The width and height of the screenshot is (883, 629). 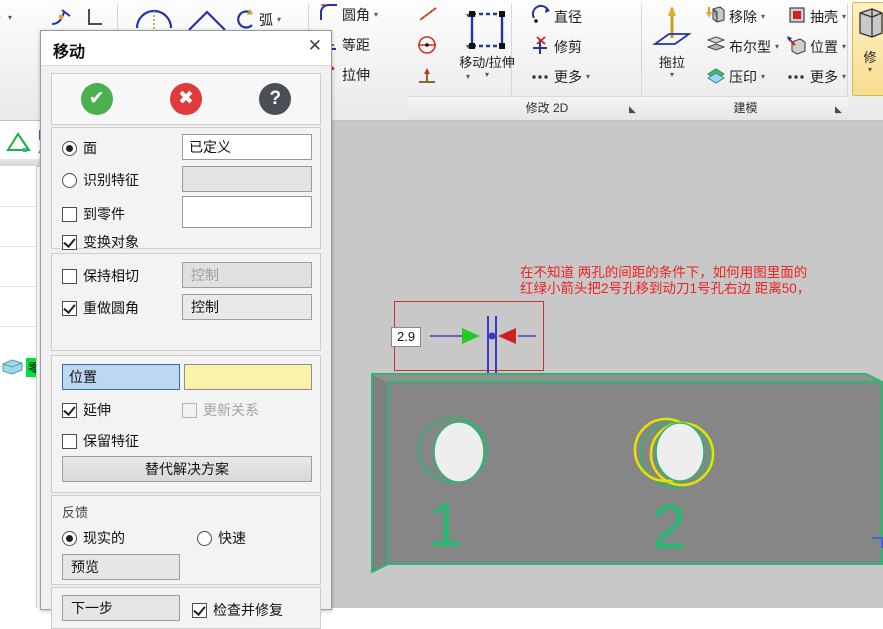 I want to click on boolean-icon, so click(x=716, y=46).